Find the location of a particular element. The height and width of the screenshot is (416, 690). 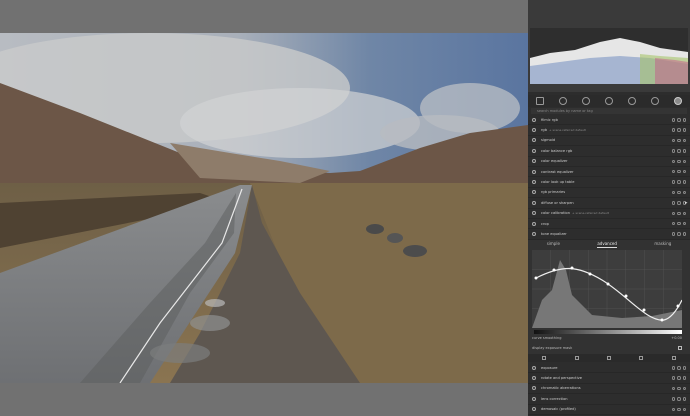

module-row: contrast equalizer is located at coordinates (609, 172).